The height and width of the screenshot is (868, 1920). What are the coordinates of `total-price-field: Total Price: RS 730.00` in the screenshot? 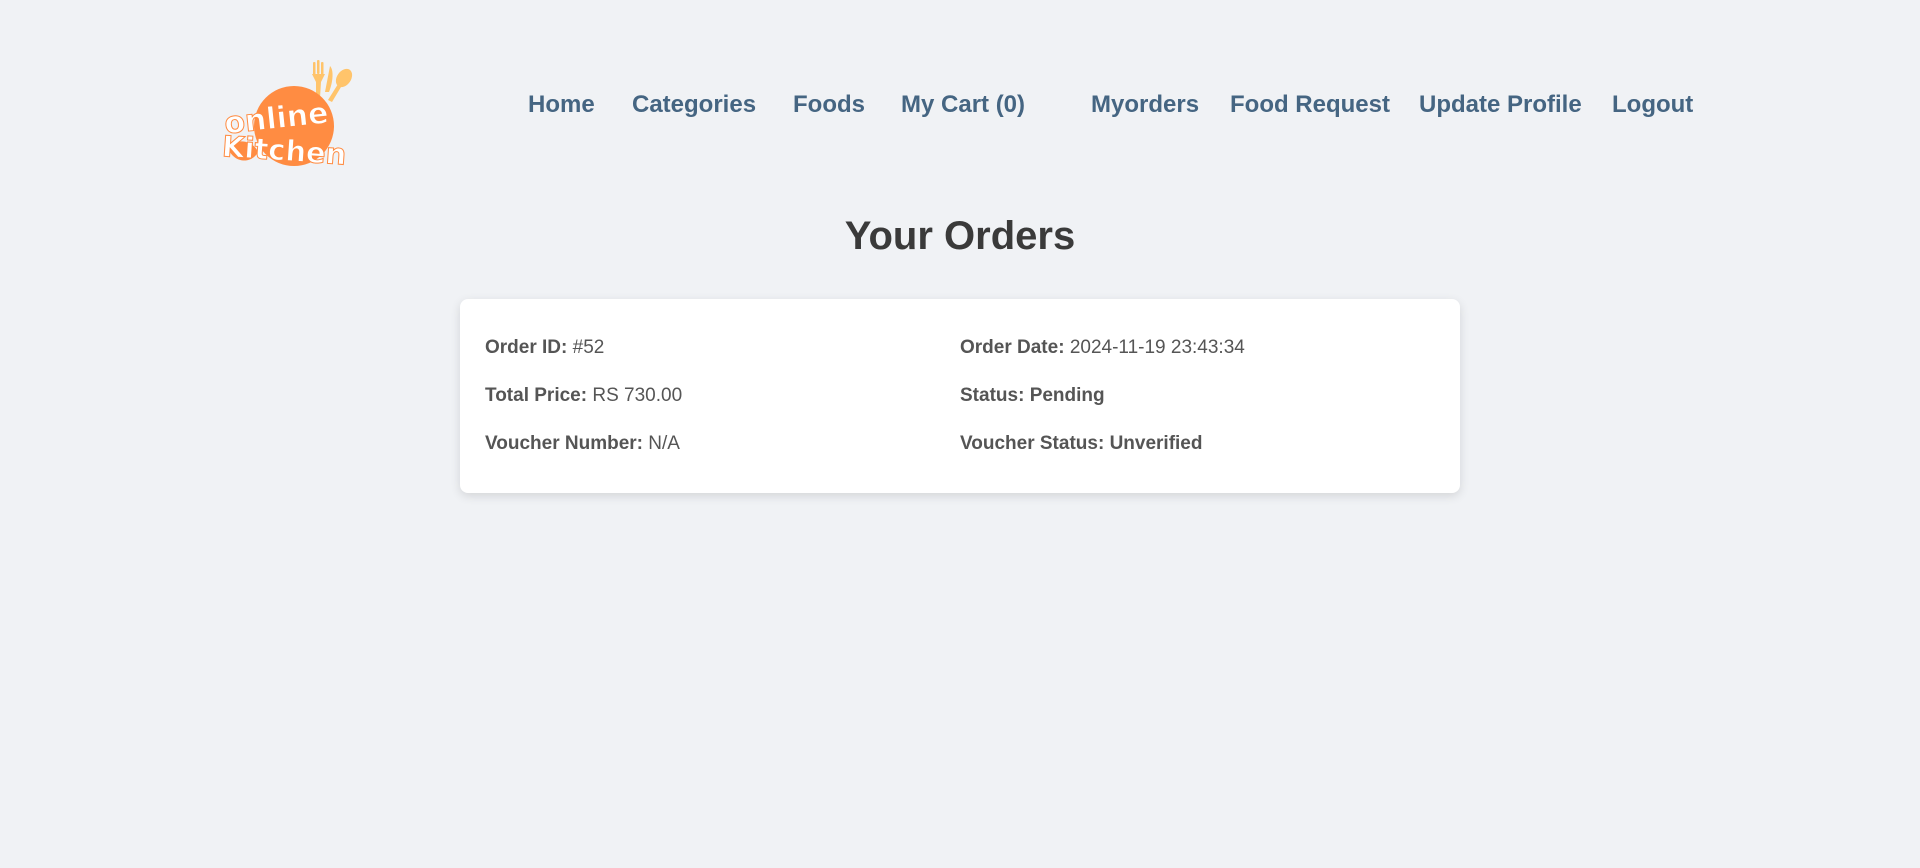 It's located at (583, 396).